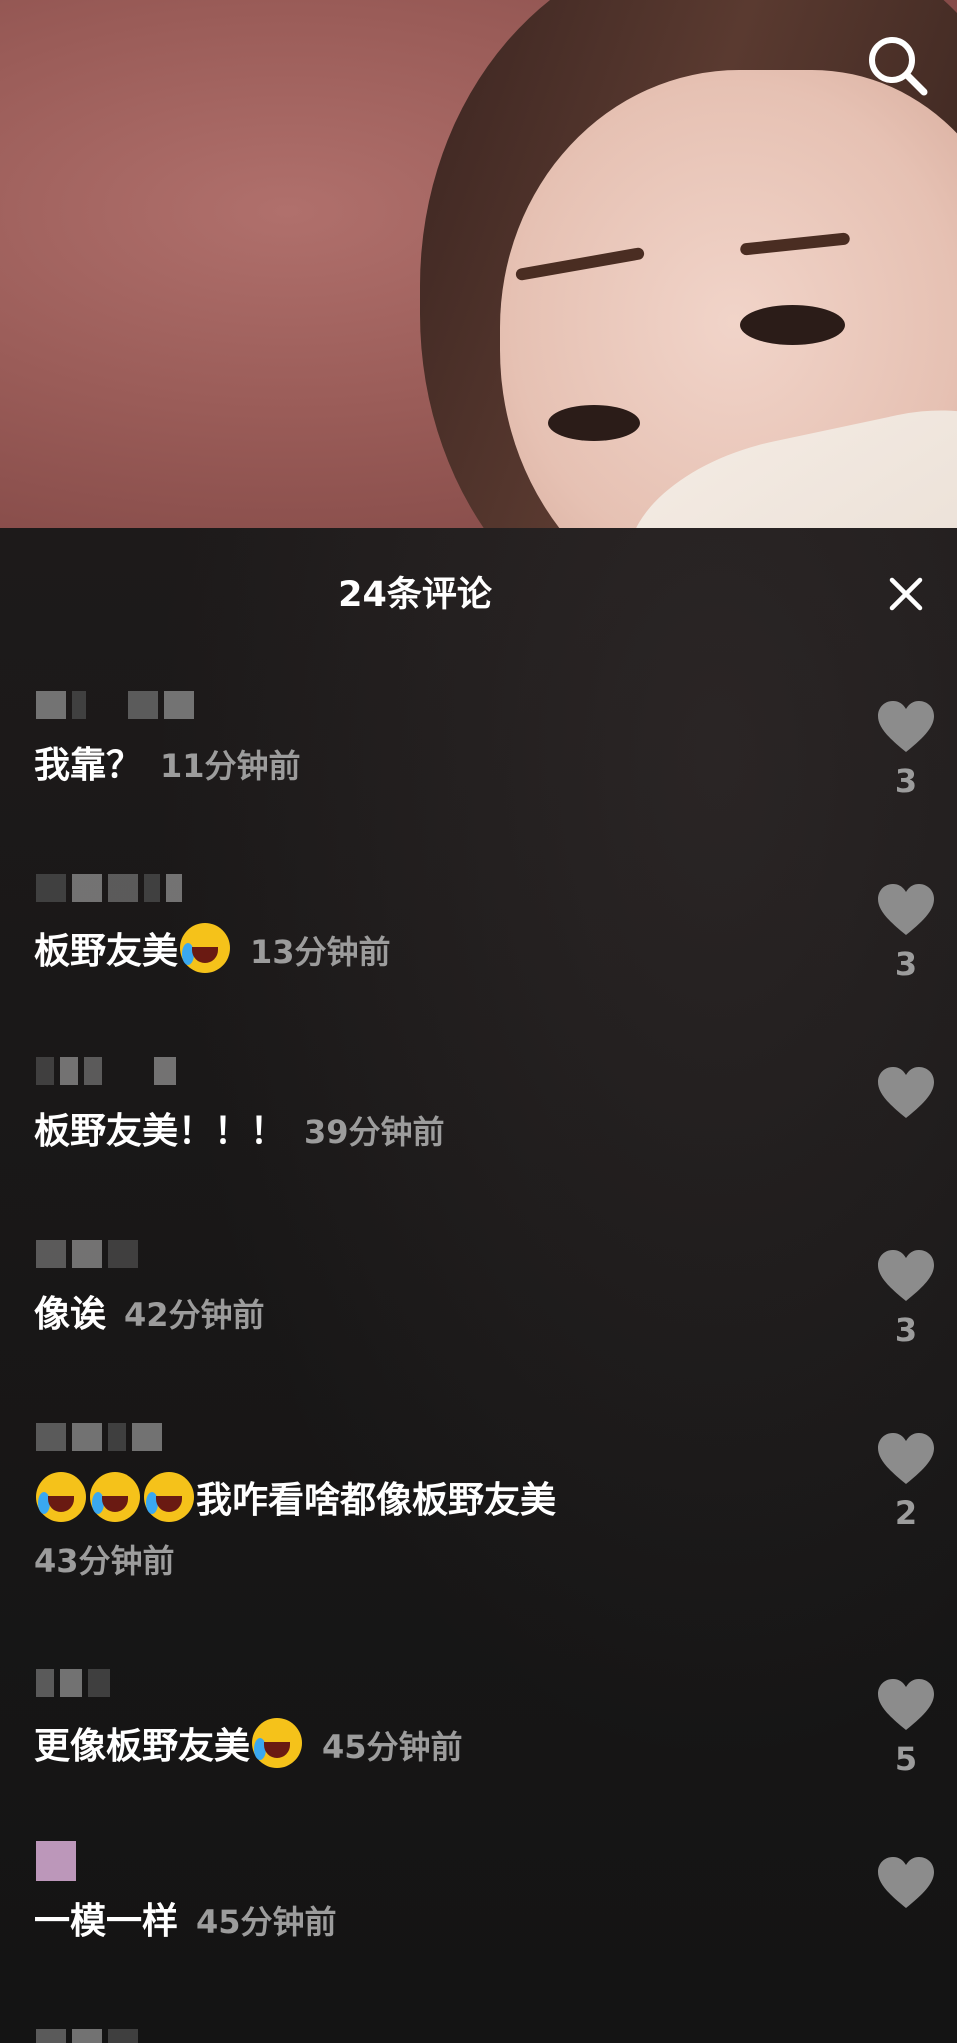  What do you see at coordinates (906, 1513) in the screenshot?
I see `like-count: 2` at bounding box center [906, 1513].